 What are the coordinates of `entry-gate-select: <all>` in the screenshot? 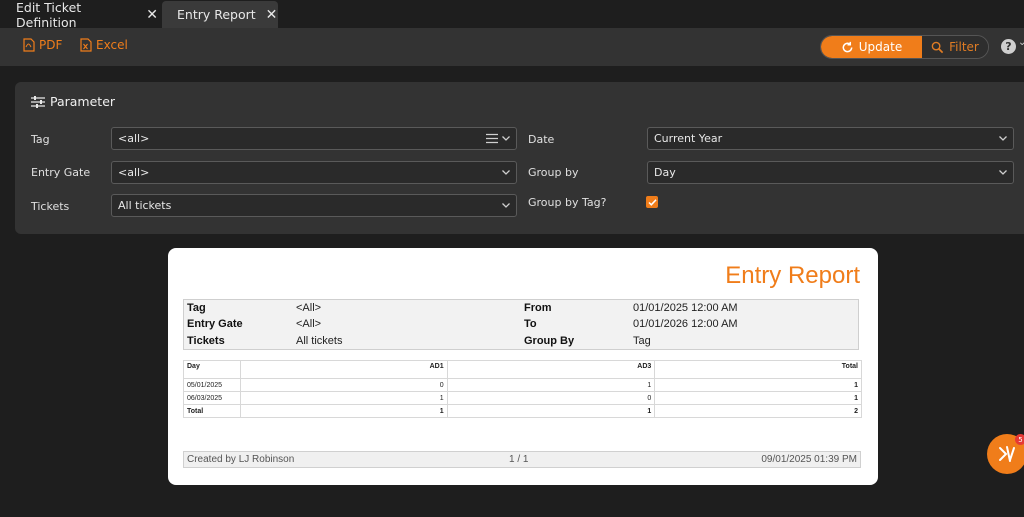 It's located at (314, 172).